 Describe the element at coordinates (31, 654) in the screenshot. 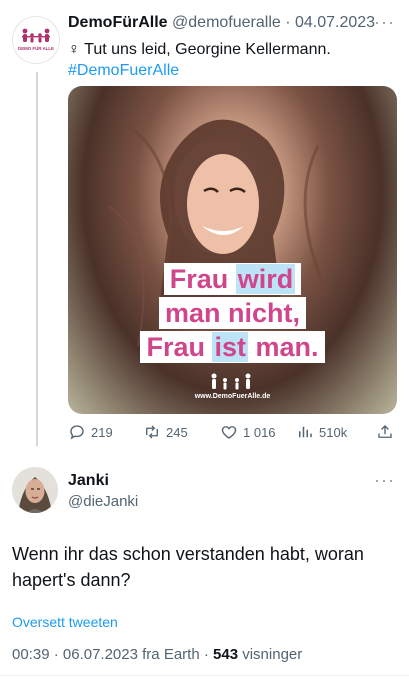

I see `reply-time: 00:39` at that location.